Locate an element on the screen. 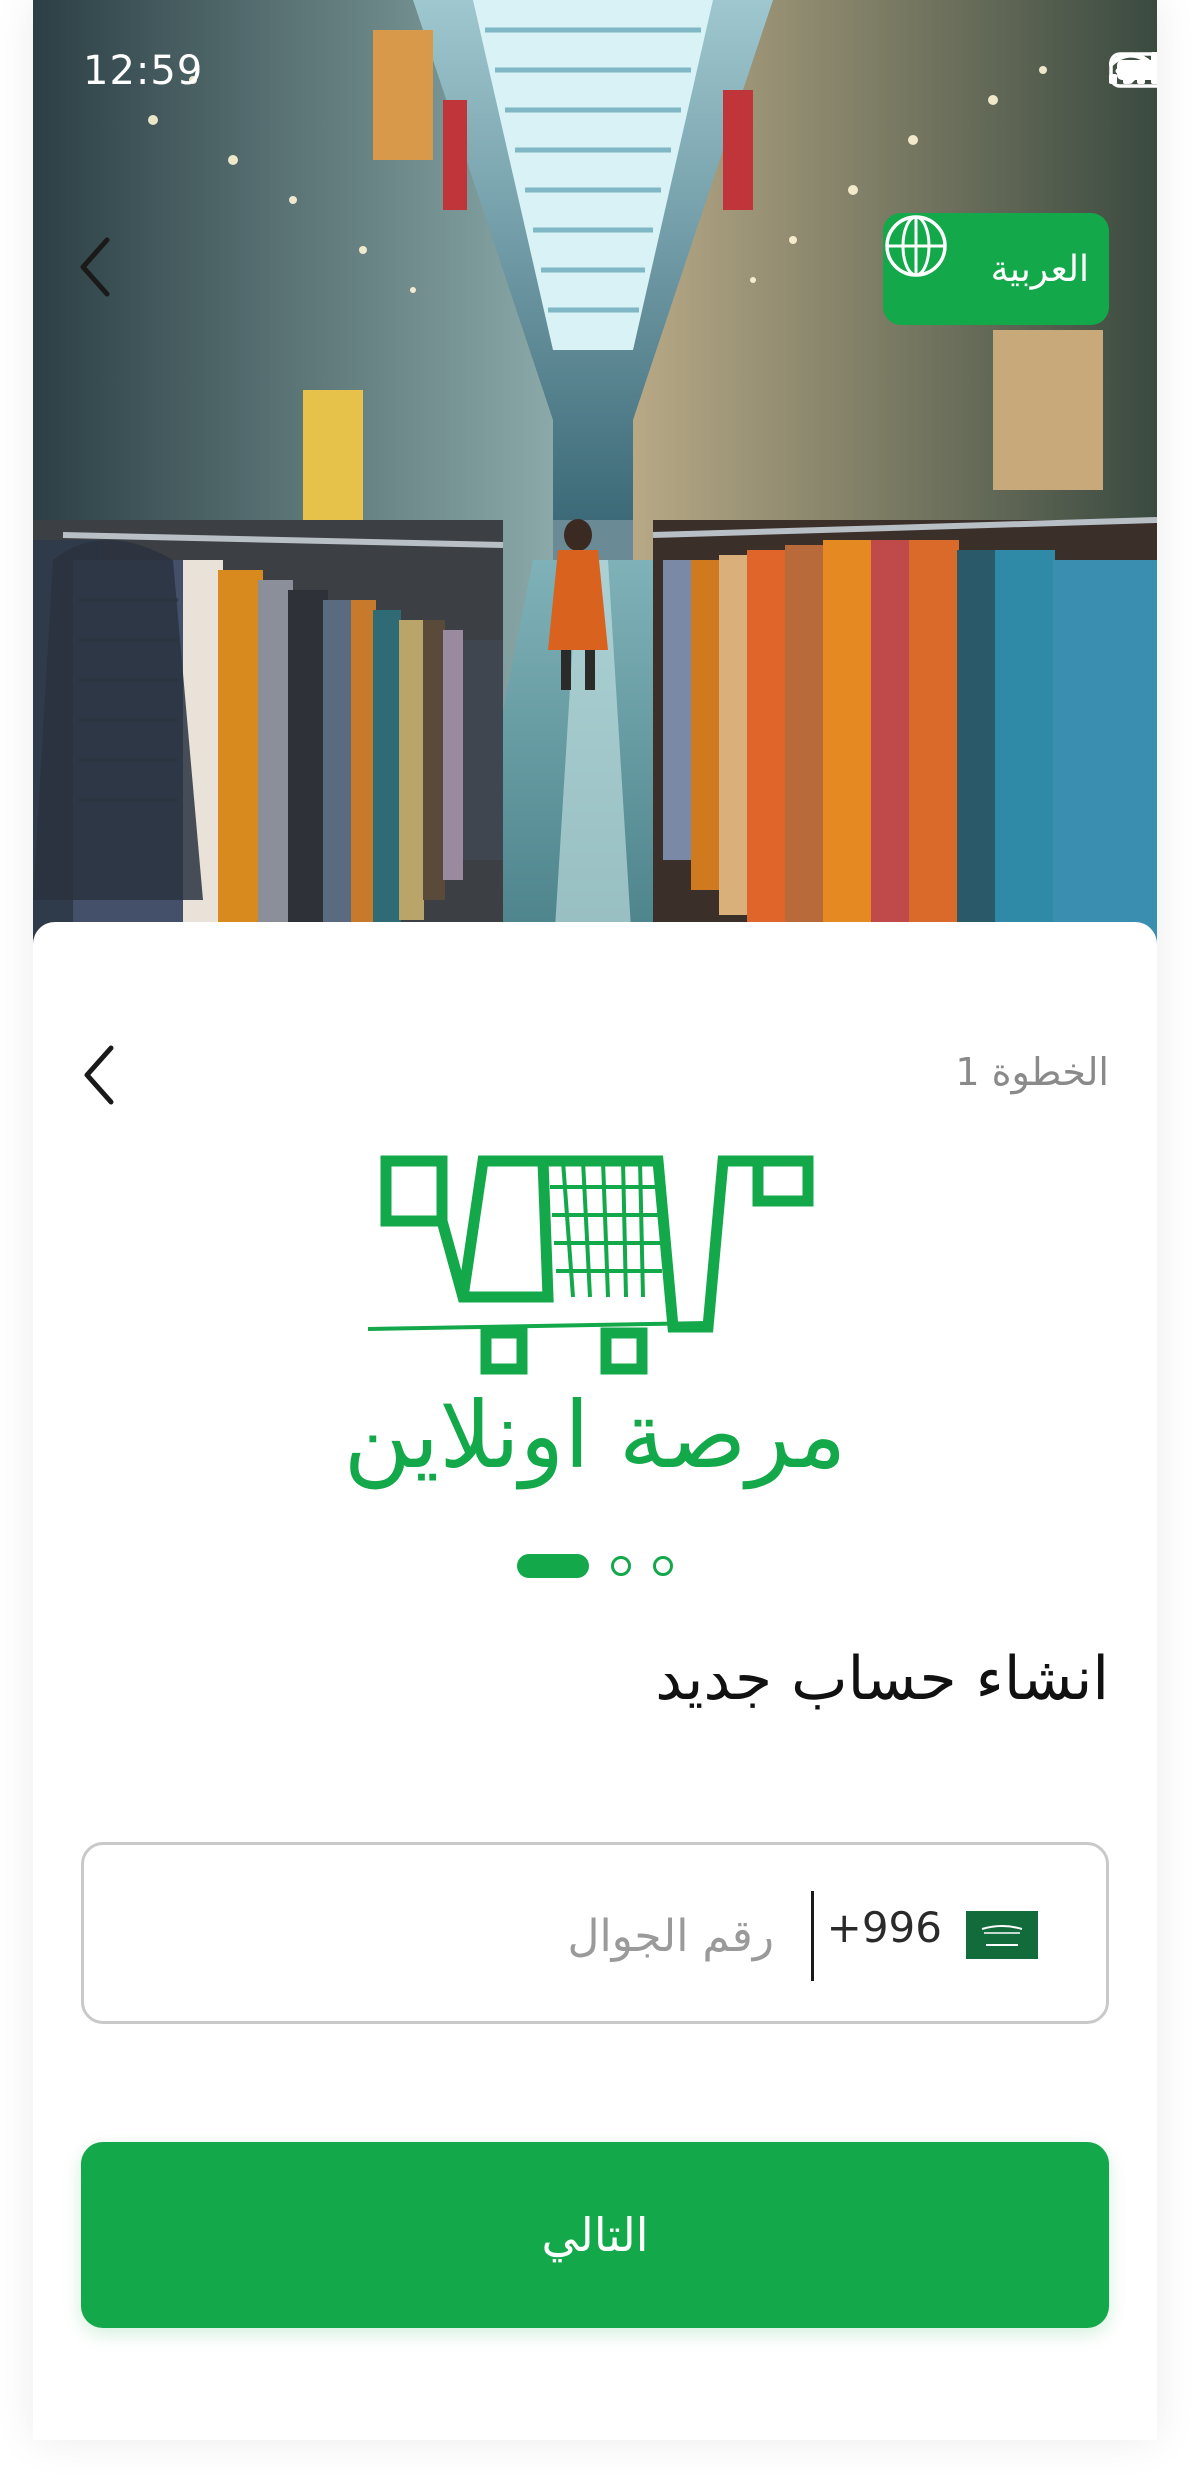  field-divider is located at coordinates (812, 1936).